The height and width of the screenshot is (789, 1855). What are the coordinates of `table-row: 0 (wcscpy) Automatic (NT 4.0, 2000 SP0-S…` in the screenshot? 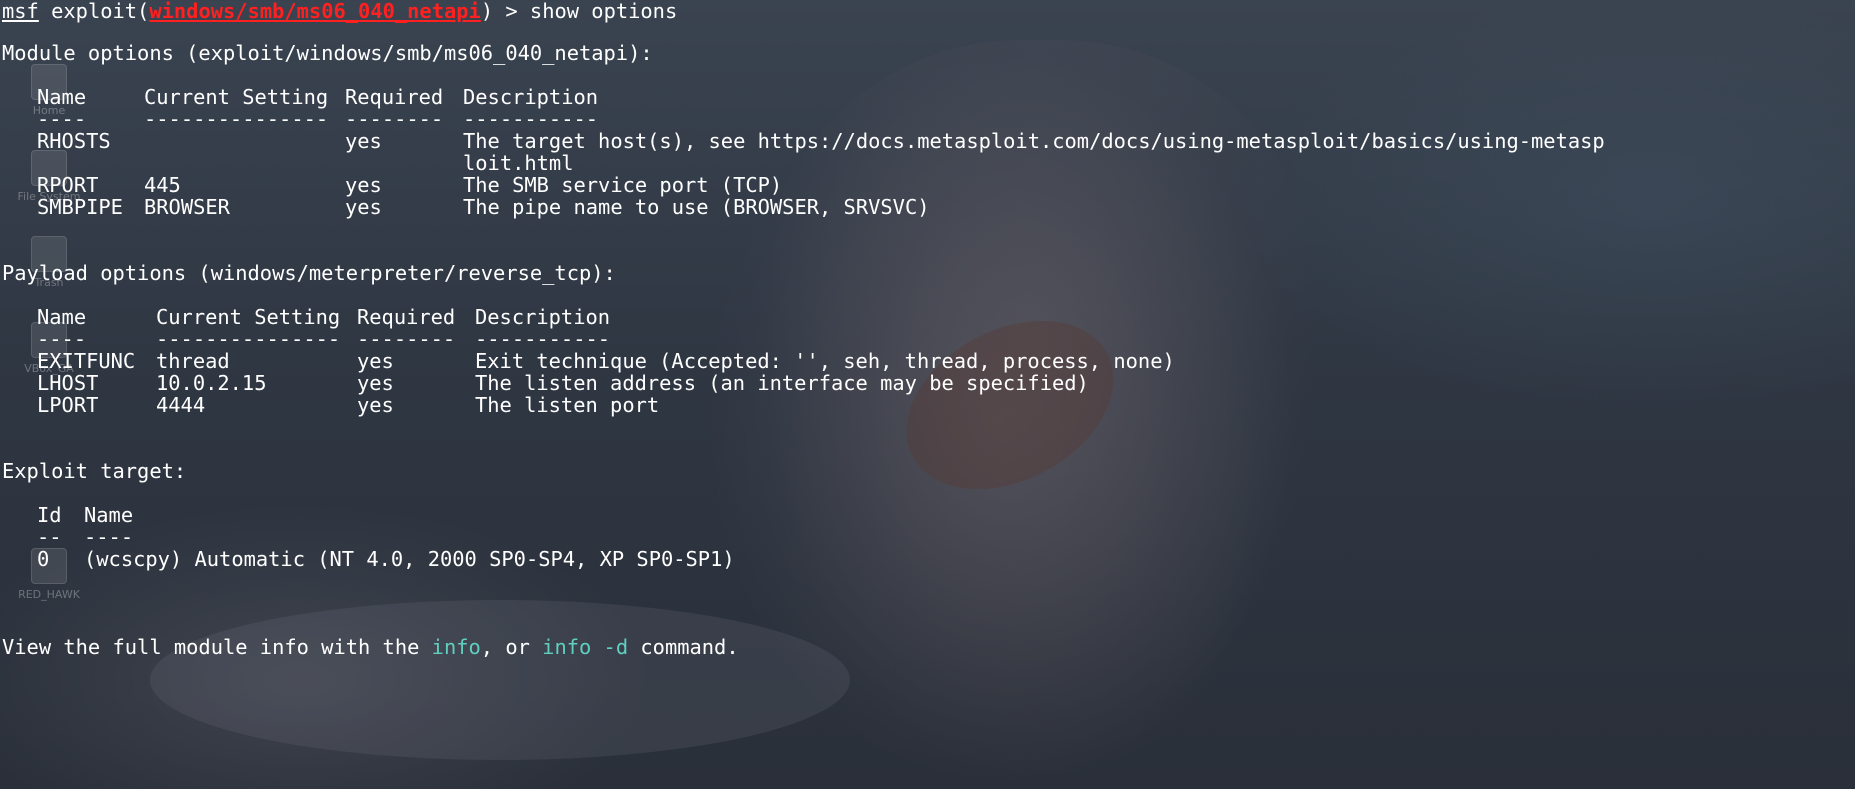 It's located at (928, 559).